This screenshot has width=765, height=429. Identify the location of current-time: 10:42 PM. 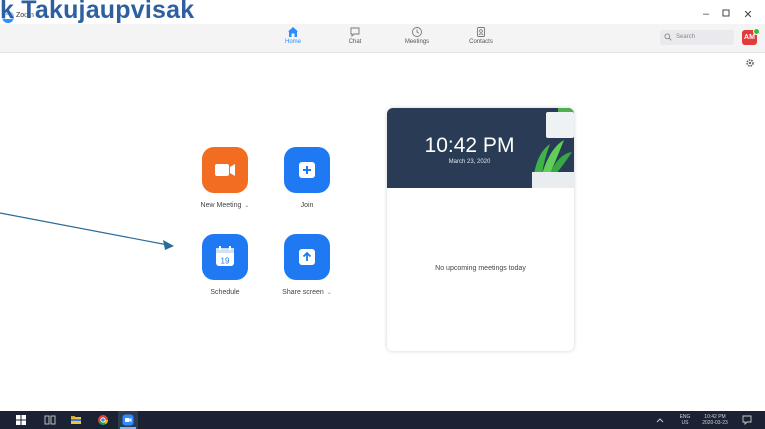
(469, 145).